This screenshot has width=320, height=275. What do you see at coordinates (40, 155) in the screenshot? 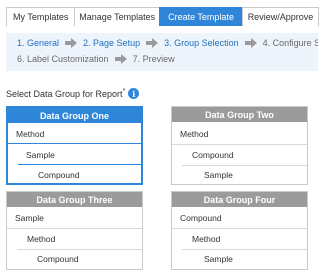
I see `group-level-2: Sample` at bounding box center [40, 155].